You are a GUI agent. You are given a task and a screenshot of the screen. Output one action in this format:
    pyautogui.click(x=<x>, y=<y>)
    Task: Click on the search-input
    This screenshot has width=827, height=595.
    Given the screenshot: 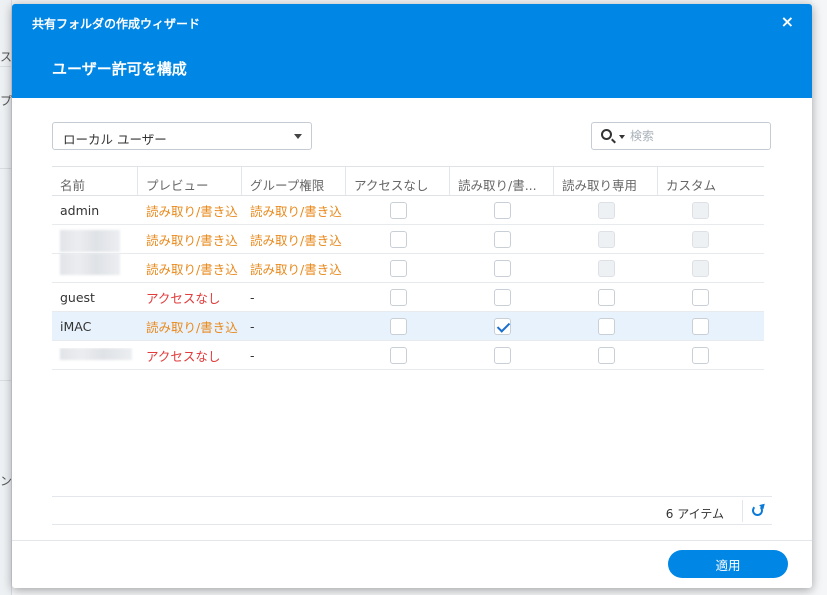 What is the action you would take?
    pyautogui.click(x=697, y=136)
    